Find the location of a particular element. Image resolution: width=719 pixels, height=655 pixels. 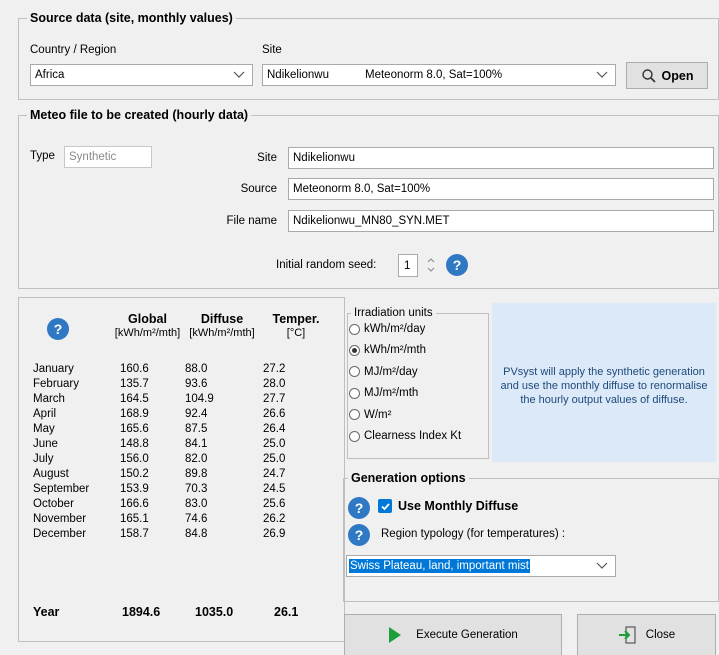

month-cell: June is located at coordinates (45, 443).